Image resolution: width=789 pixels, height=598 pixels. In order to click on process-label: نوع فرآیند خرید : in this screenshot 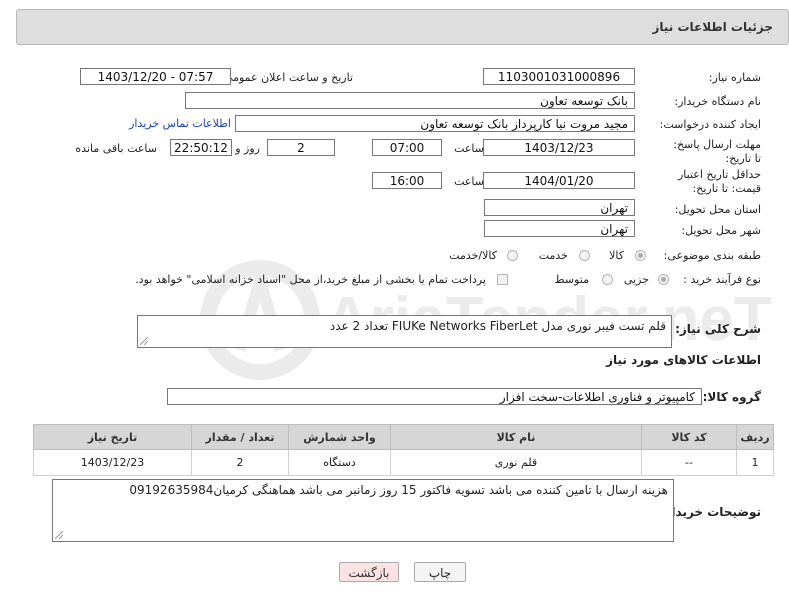, I will do `click(722, 279)`.